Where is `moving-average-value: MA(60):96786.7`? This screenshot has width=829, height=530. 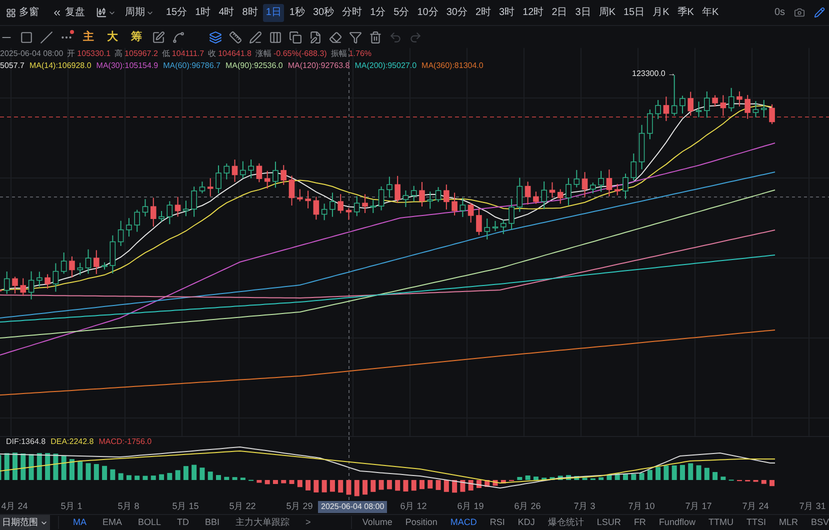
moving-average-value: MA(60):96786.7 is located at coordinates (191, 66).